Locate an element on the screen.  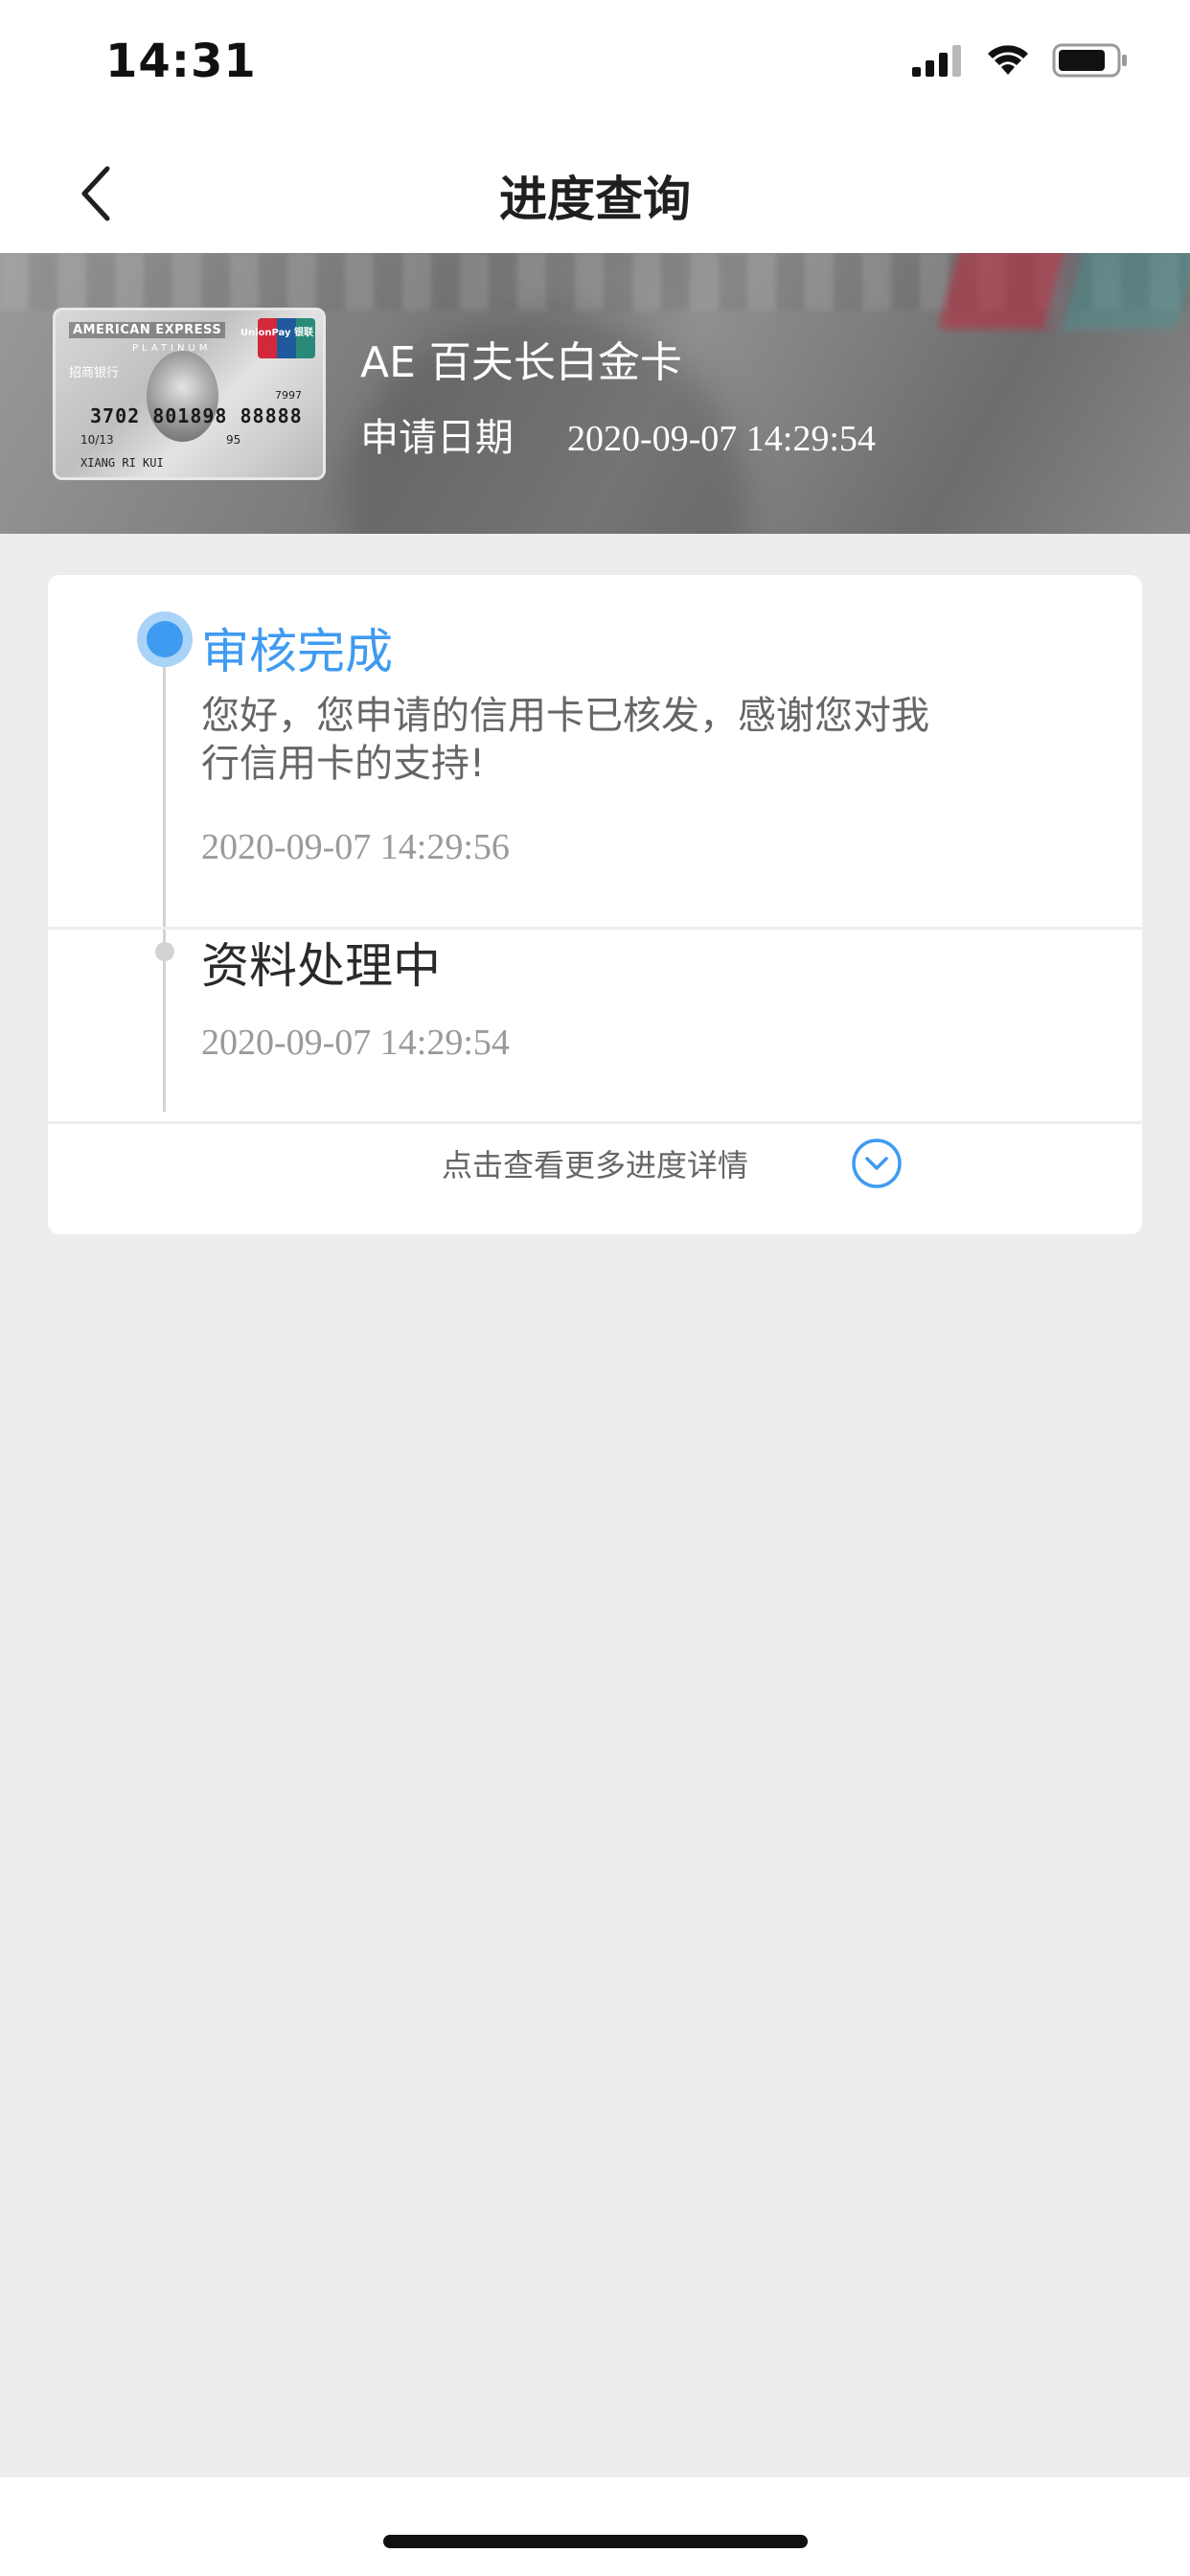
card-number-suffix: 7997 is located at coordinates (288, 395).